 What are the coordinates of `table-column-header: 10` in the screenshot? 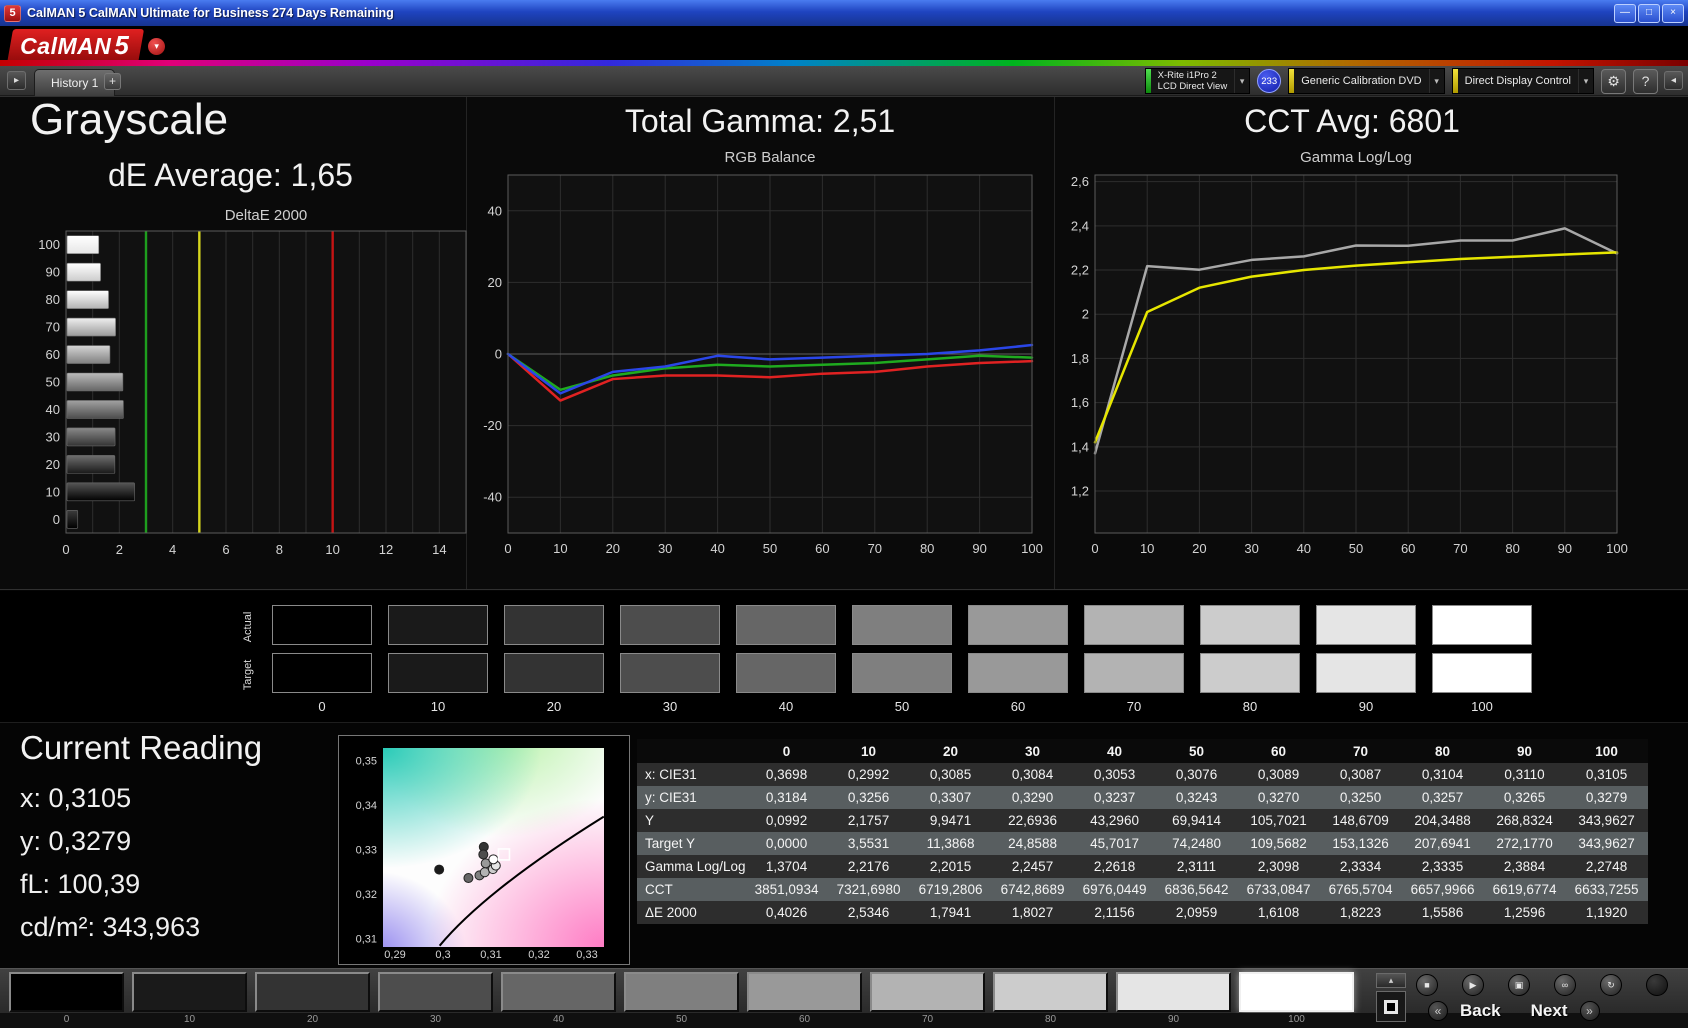 It's located at (868, 751).